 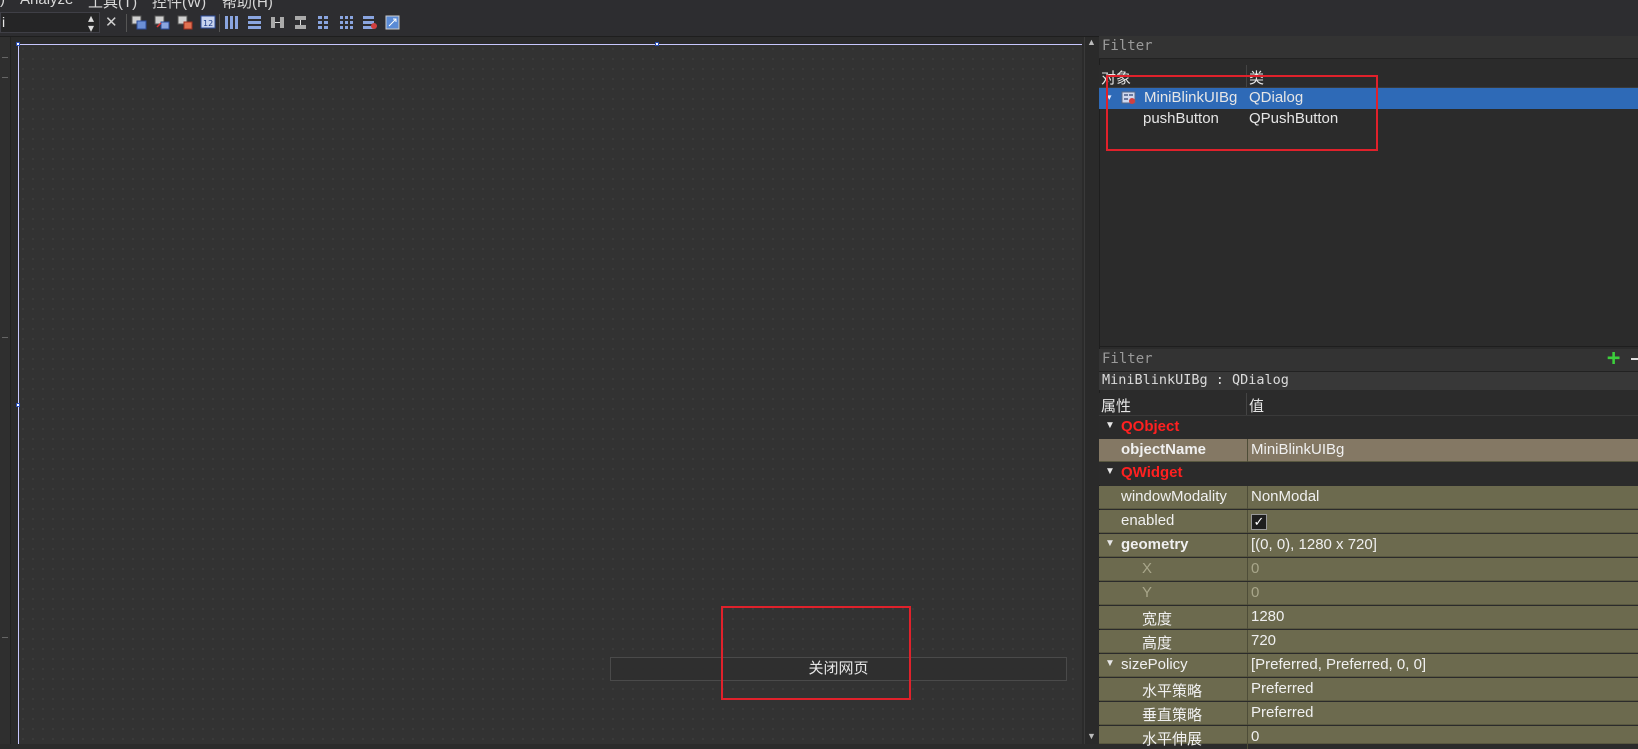 I want to click on spin-arrows-icon: ▴ ▾, so click(x=91, y=23).